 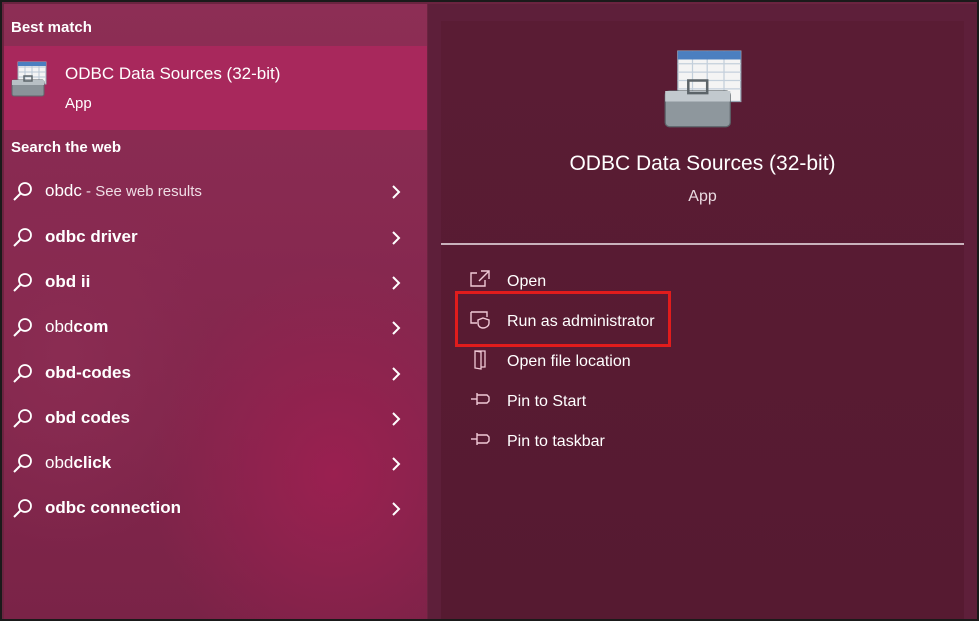 I want to click on web-result-item: obdcom, so click(x=215, y=327).